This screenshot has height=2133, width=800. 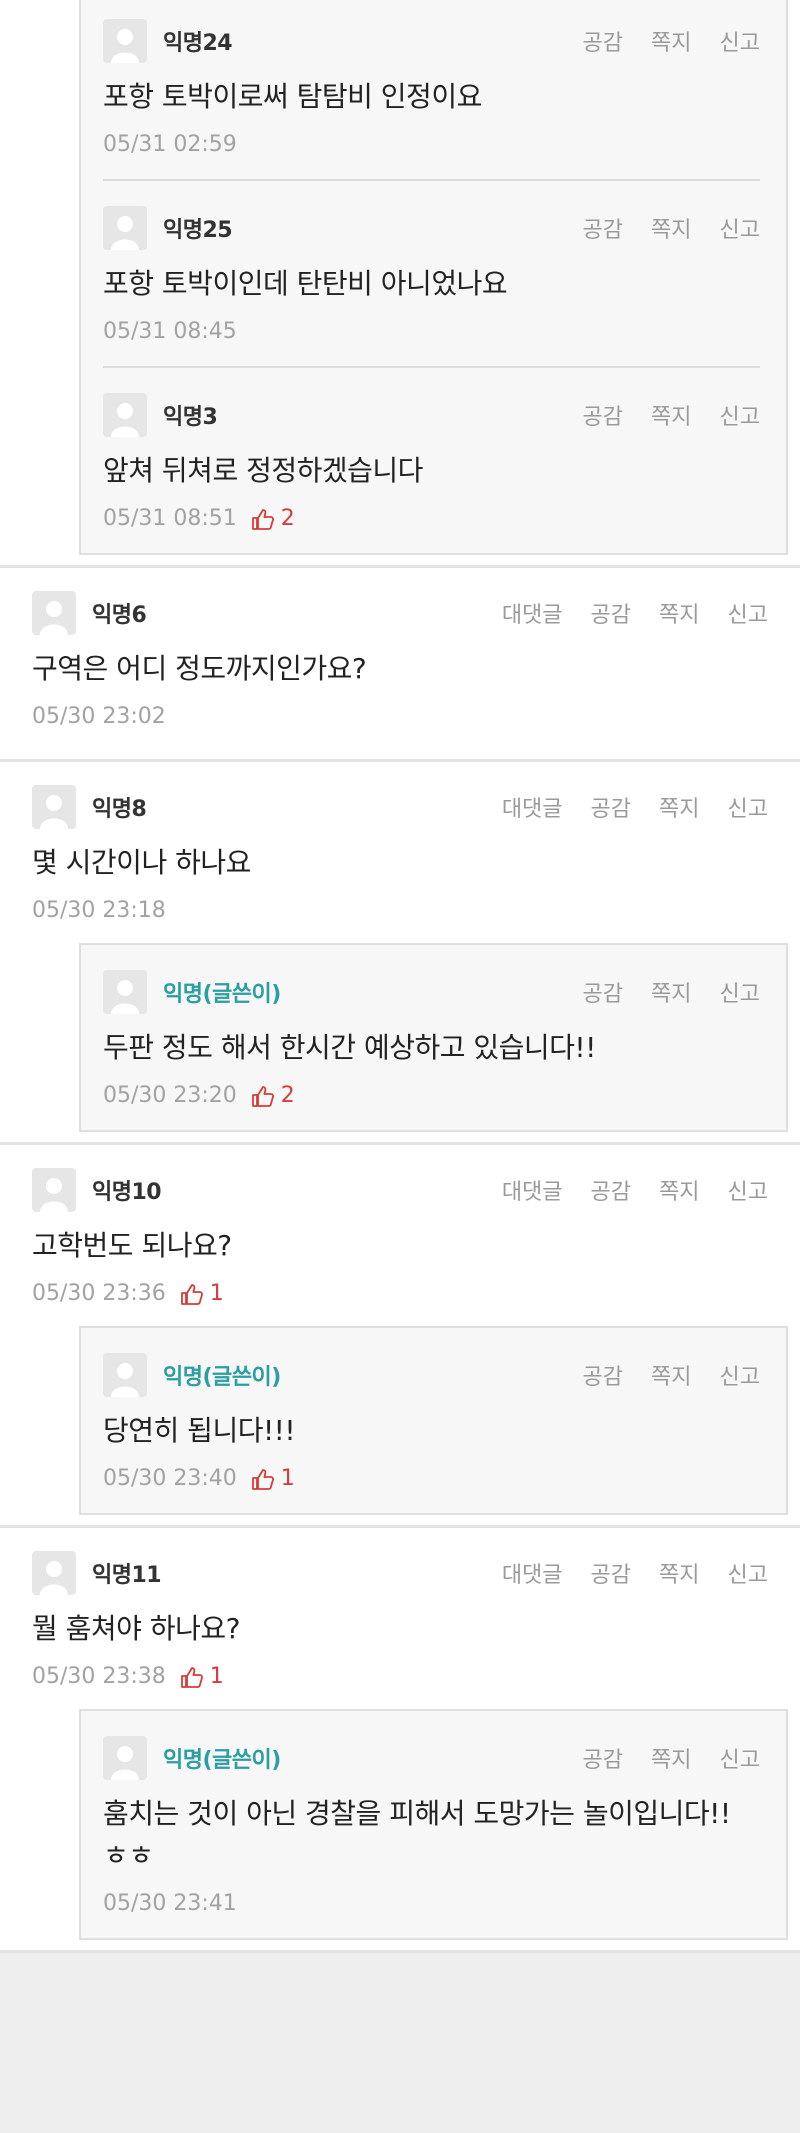 What do you see at coordinates (400, 1235) in the screenshot?
I see `comment: 익명10 대댓글 공감 쪽지 신고 고학번도 되나요? 05/30 23:36 1` at bounding box center [400, 1235].